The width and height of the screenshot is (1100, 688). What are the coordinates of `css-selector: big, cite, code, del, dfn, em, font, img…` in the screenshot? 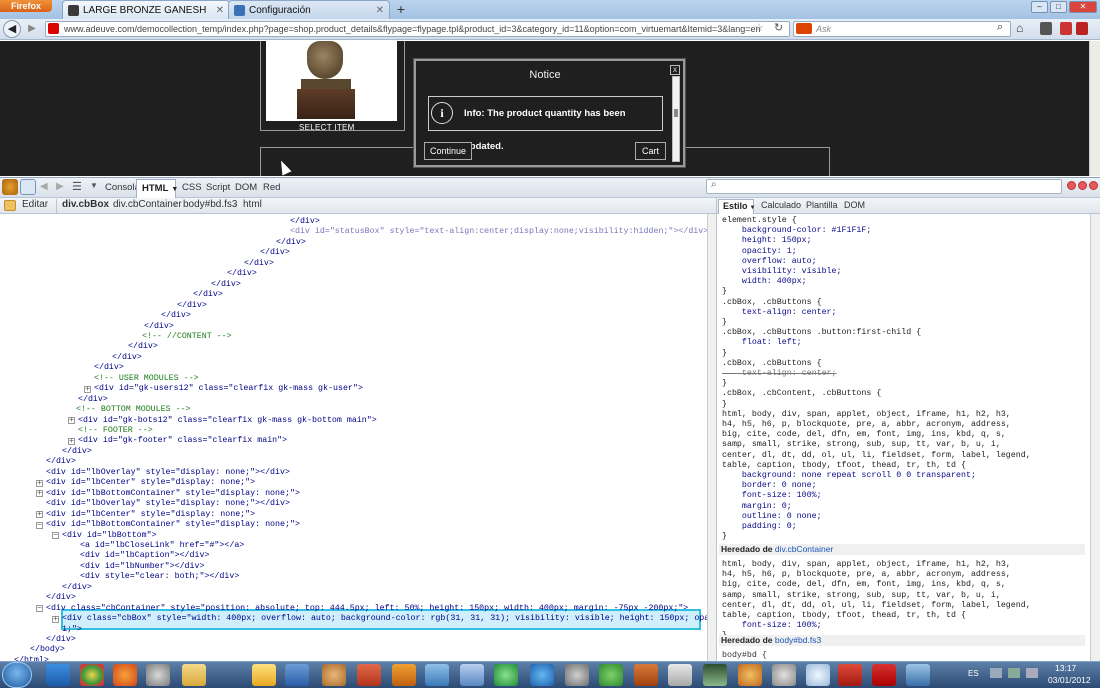 It's located at (864, 435).